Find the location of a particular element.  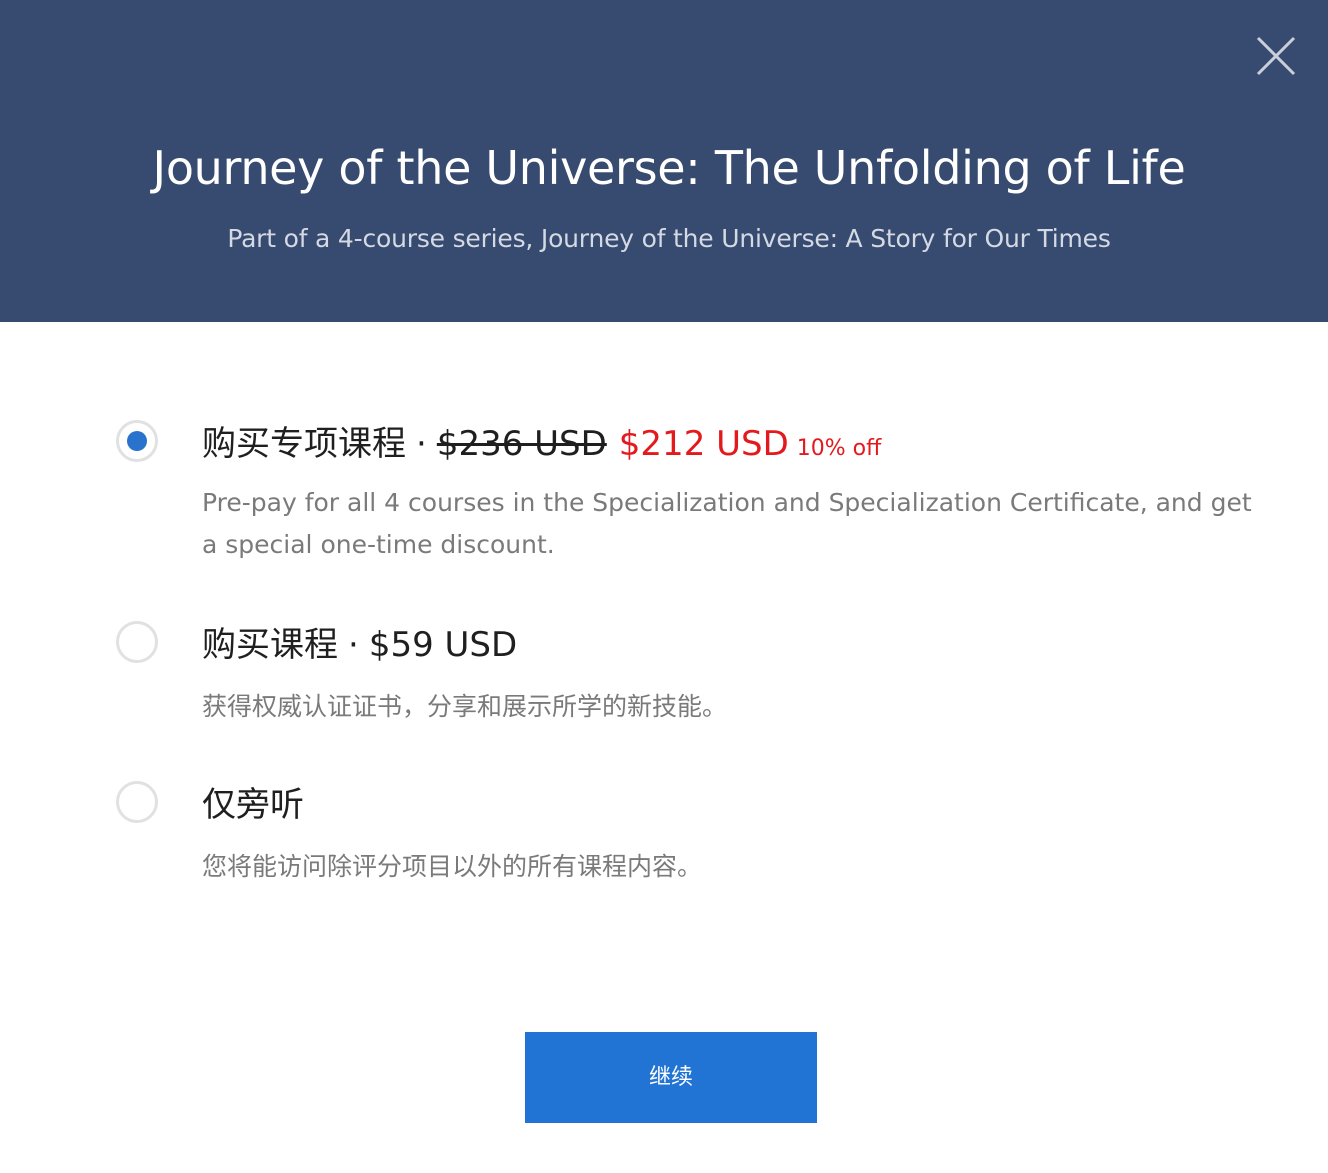

radio-course is located at coordinates (137, 642).